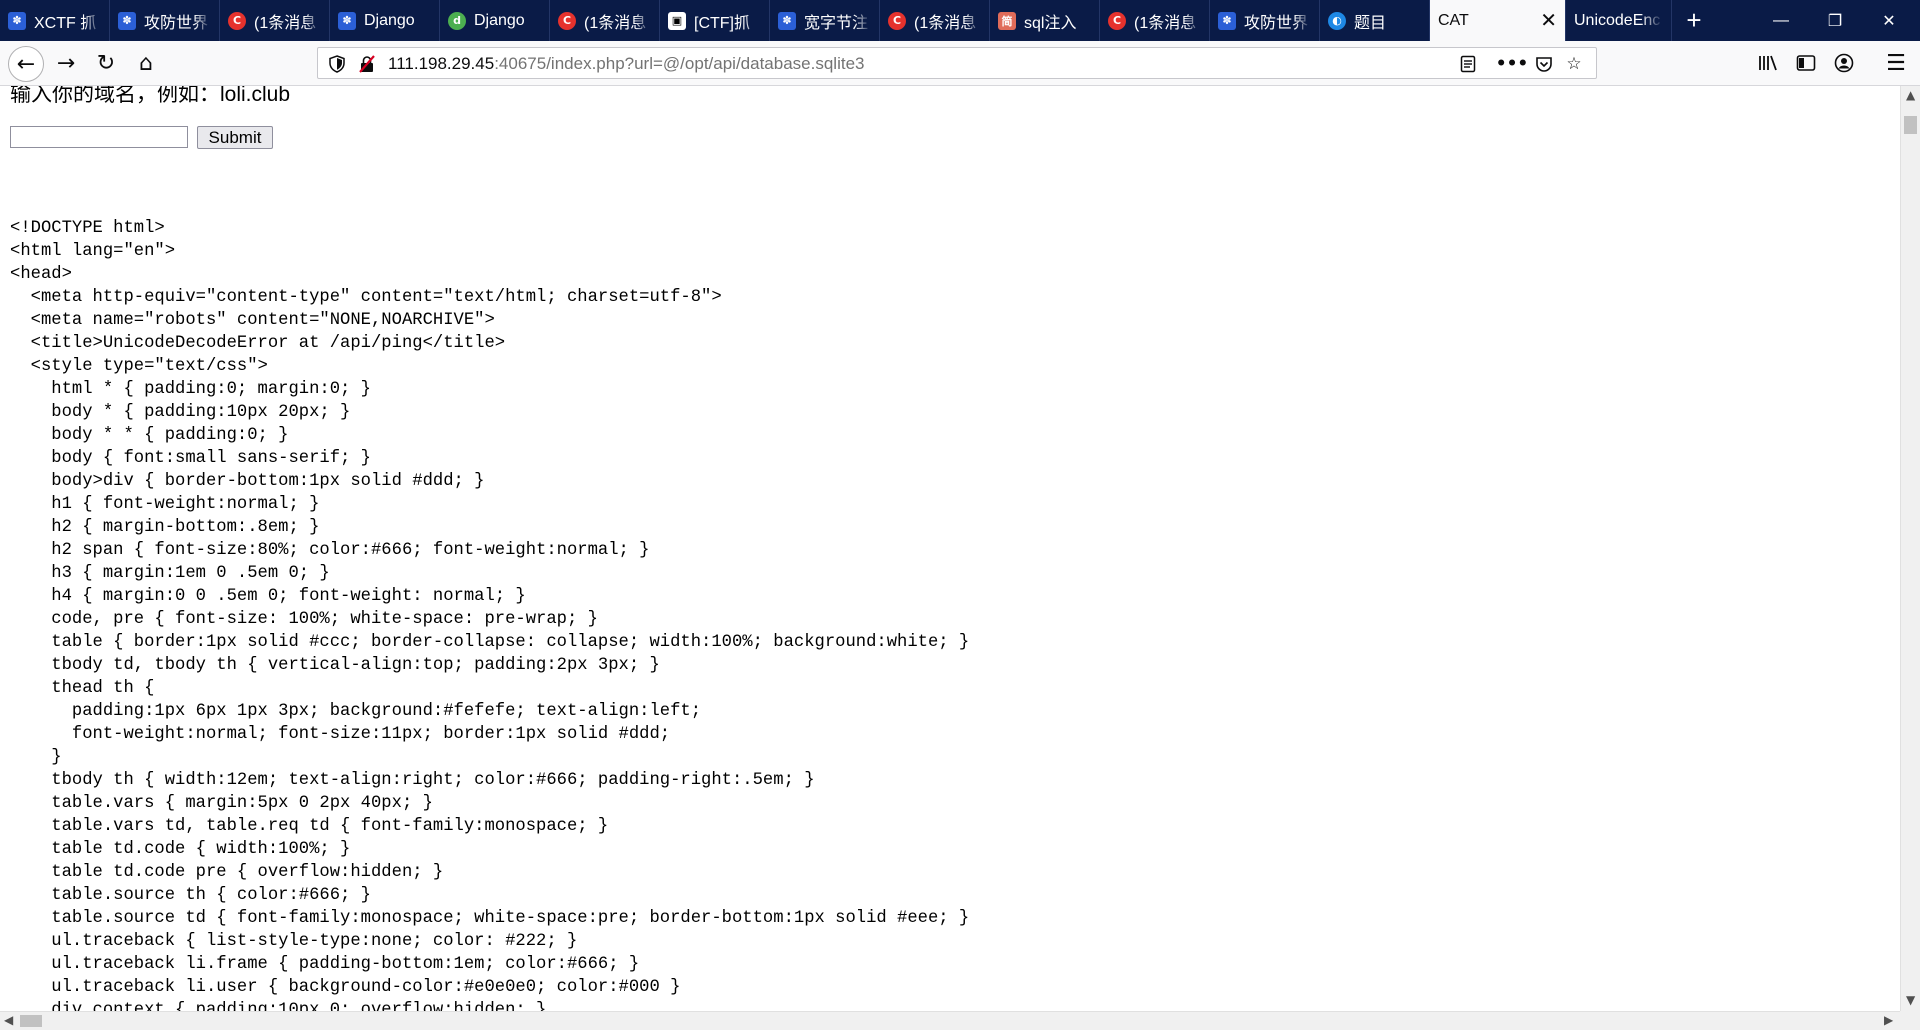  Describe the element at coordinates (1806, 63) in the screenshot. I see `sidebar-icon` at that location.